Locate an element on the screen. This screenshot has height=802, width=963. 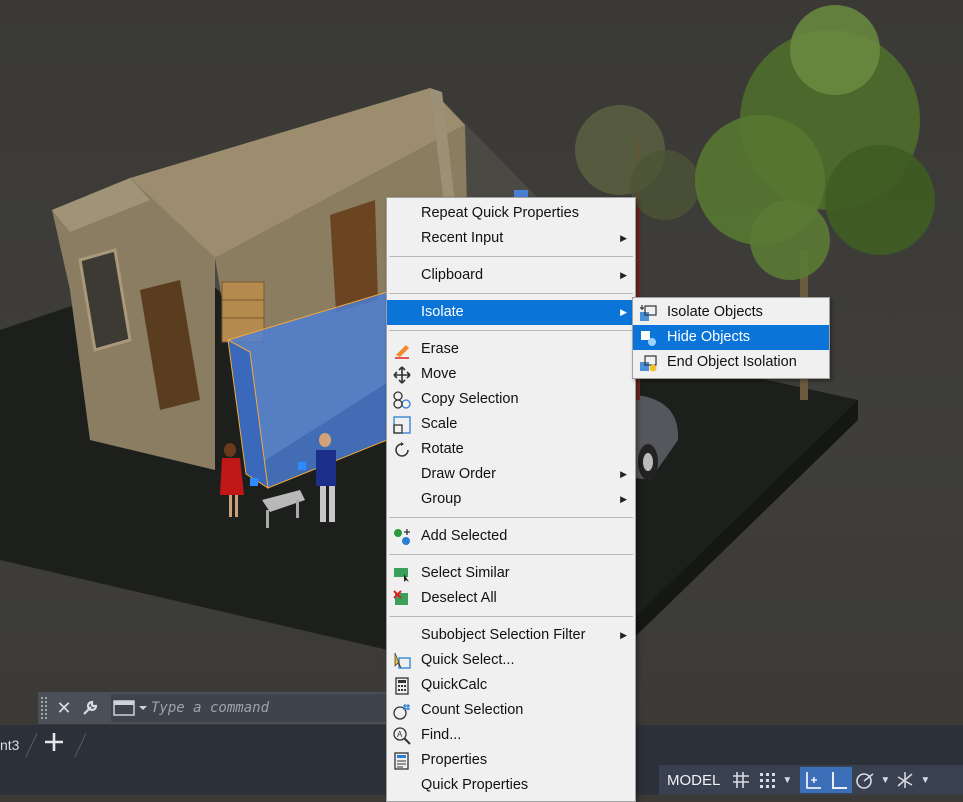
quick-select-icon is located at coordinates (402, 660).